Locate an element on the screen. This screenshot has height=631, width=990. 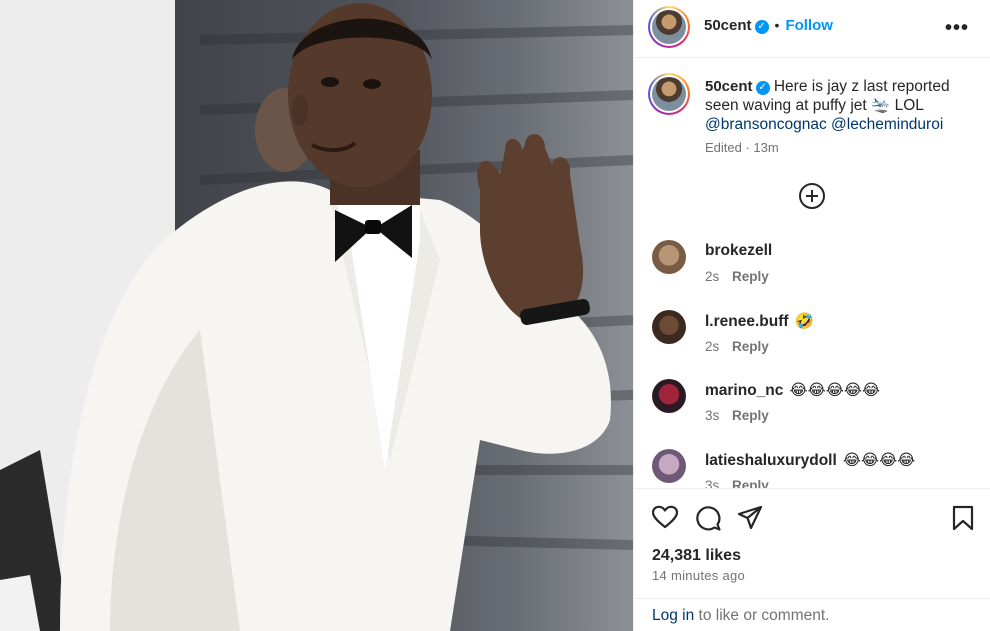
login-prompt: Log in to like or comment. is located at coordinates (812, 614).